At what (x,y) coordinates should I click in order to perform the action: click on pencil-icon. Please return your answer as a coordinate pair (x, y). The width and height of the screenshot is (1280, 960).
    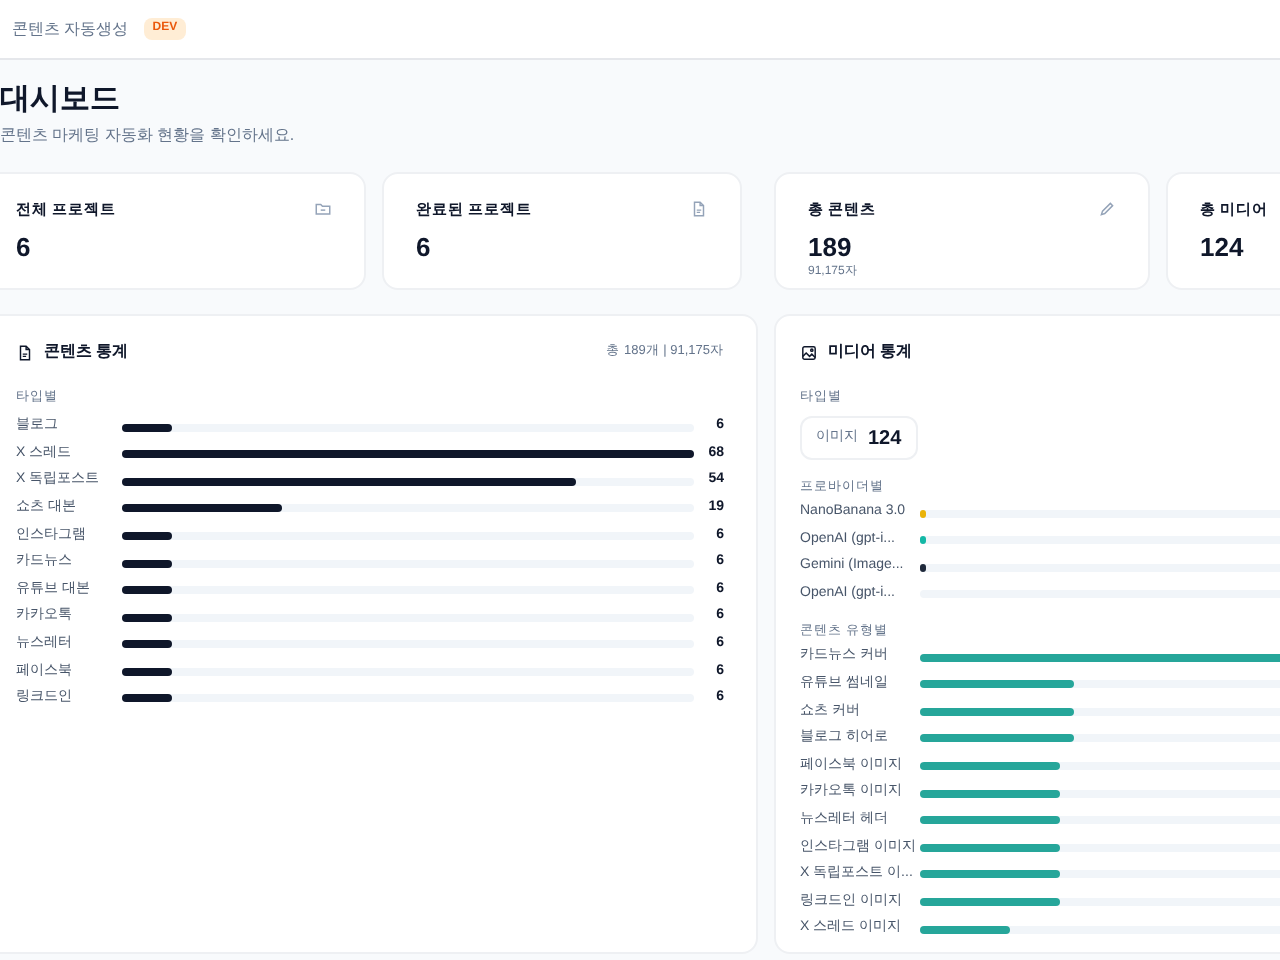
    Looking at the image, I should click on (1107, 209).